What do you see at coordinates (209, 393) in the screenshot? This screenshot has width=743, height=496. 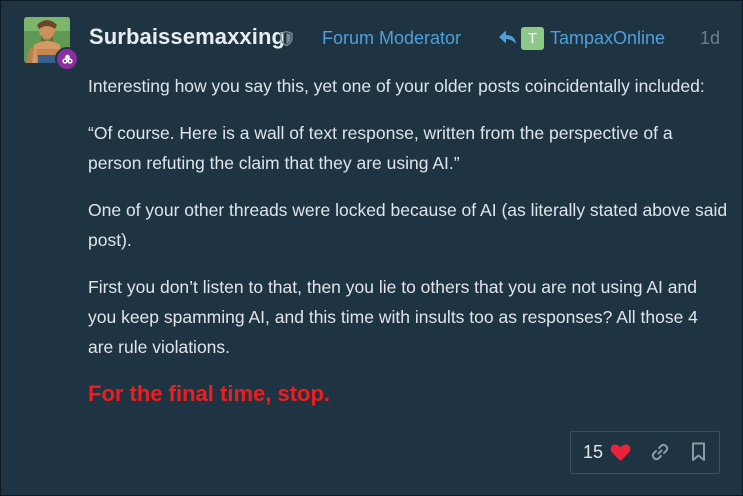 I see `moderator-warning: For the final time, stop.` at bounding box center [209, 393].